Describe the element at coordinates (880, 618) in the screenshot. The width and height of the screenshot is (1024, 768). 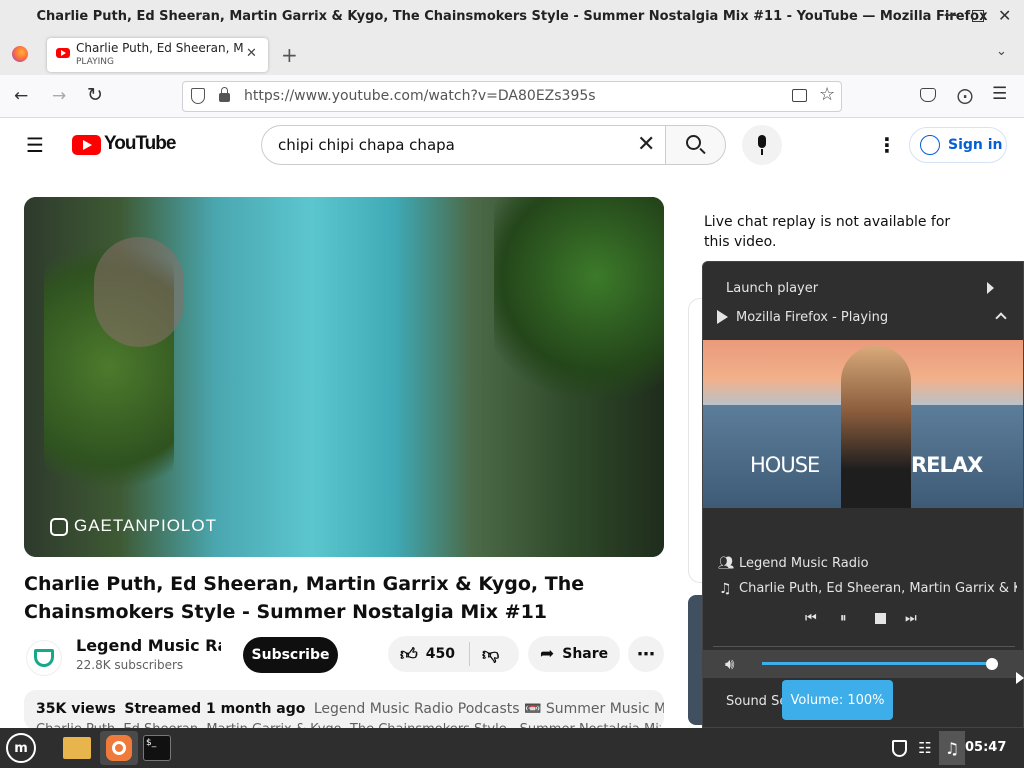
I see `stop-icon` at that location.